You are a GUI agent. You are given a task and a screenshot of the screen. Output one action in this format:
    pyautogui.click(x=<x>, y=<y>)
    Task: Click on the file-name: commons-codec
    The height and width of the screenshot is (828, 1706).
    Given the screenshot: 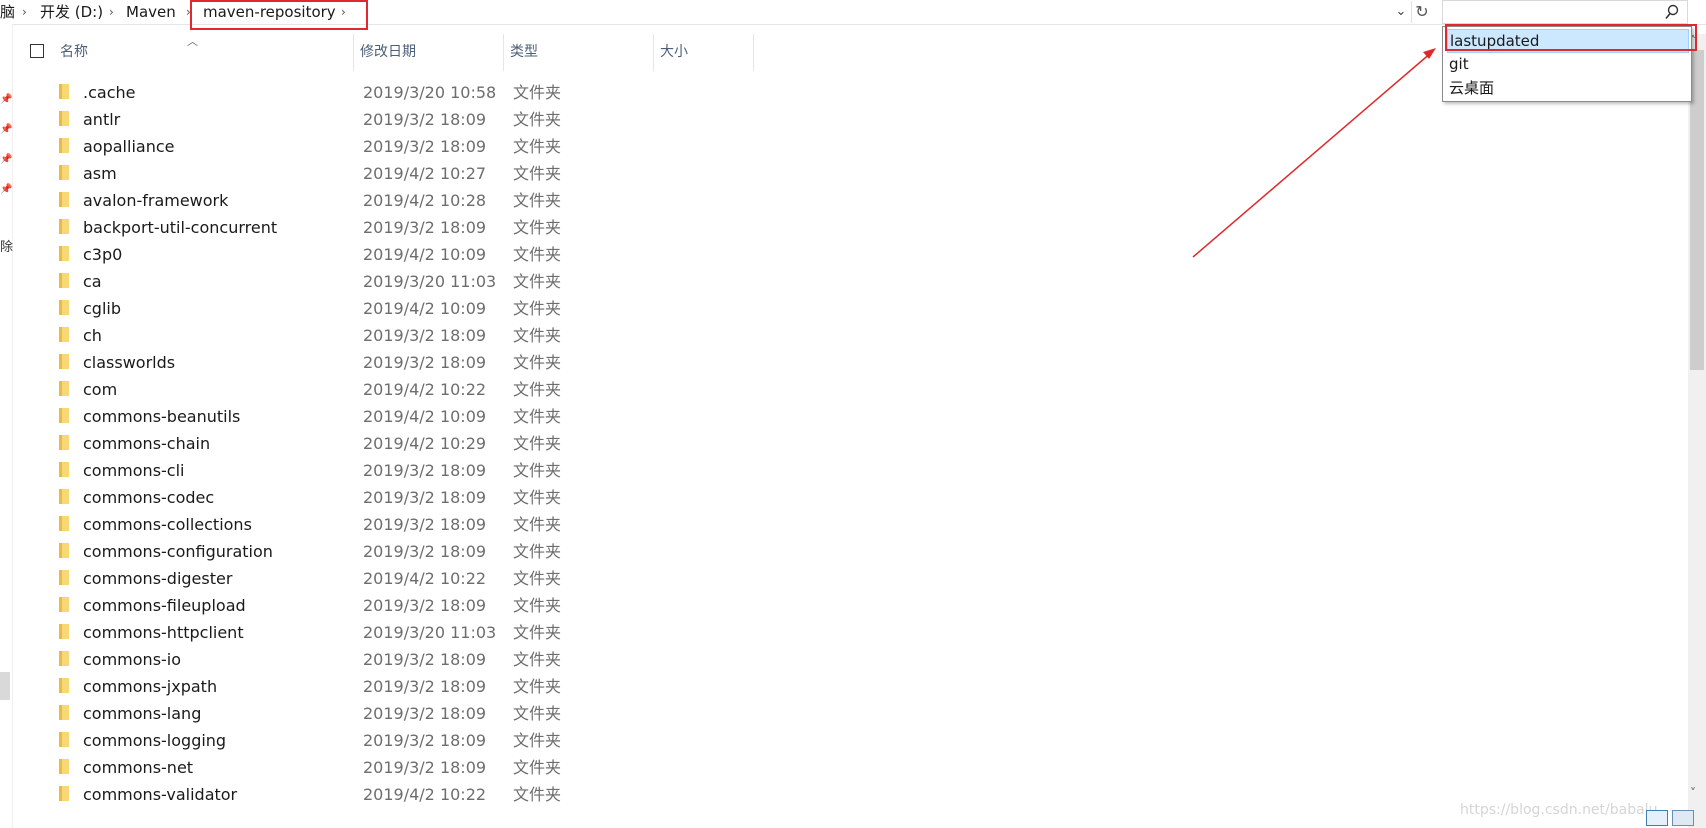 What is the action you would take?
    pyautogui.click(x=148, y=497)
    